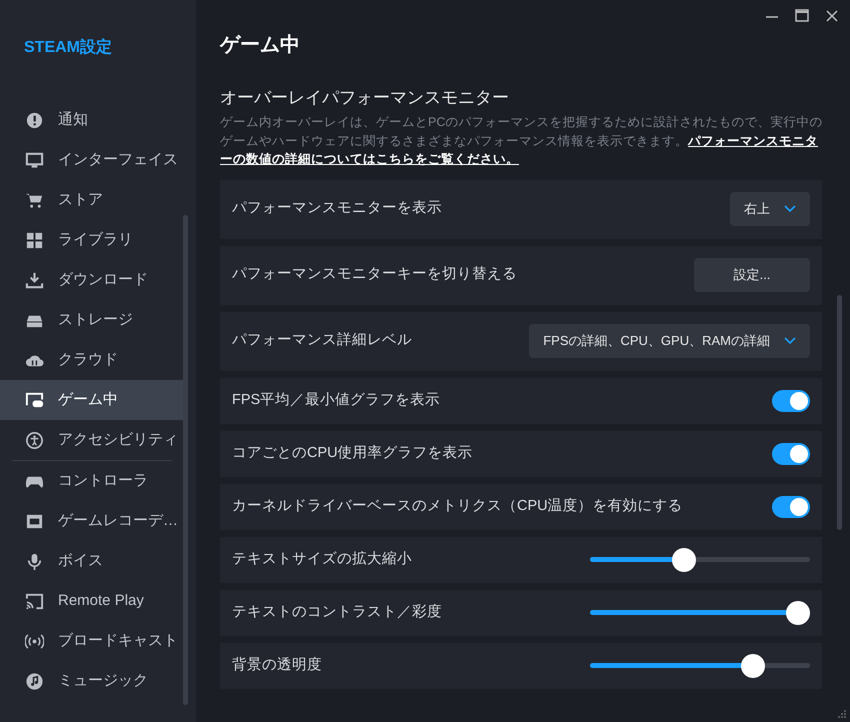 Image resolution: width=850 pixels, height=722 pixels. I want to click on resize-grip-icon, so click(842, 714).